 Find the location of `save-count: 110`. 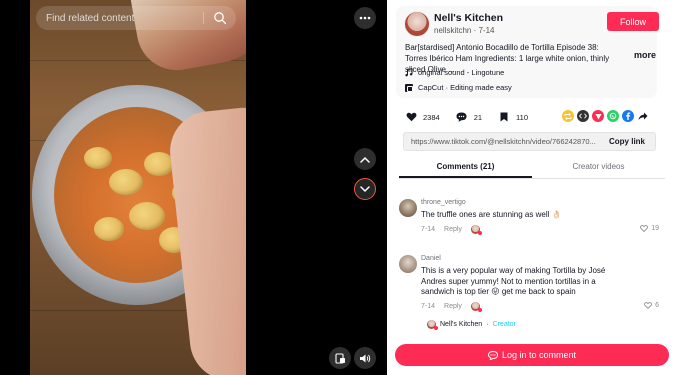

save-count: 110 is located at coordinates (522, 117).